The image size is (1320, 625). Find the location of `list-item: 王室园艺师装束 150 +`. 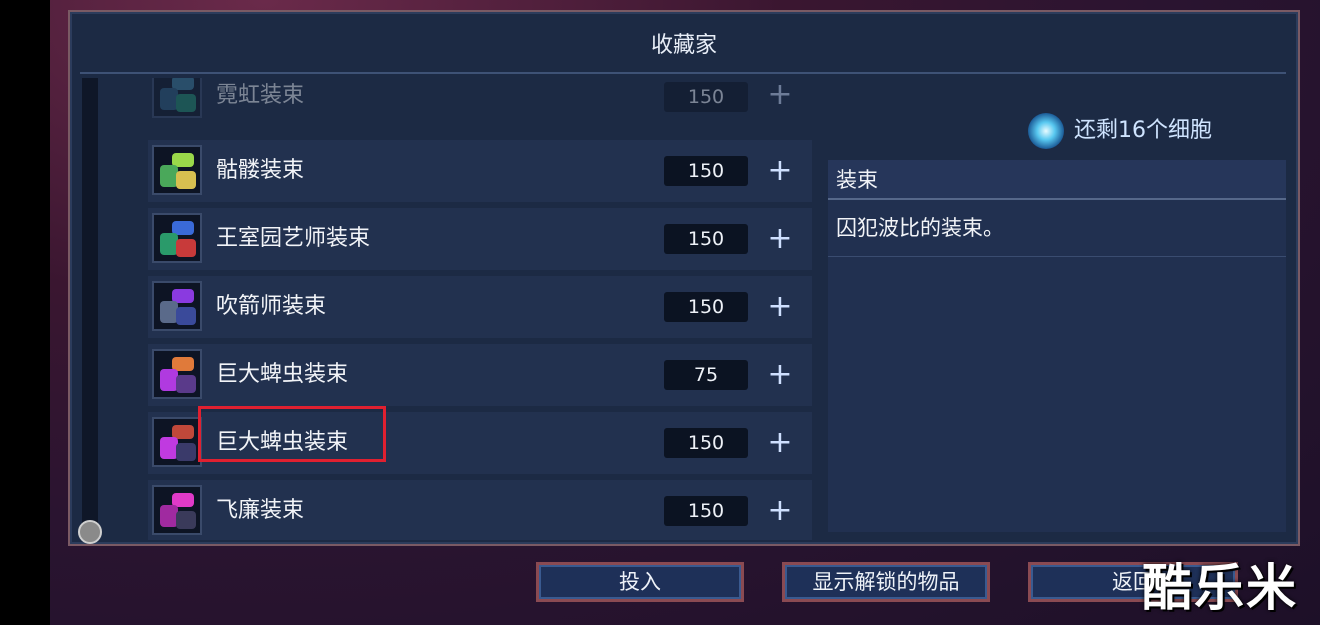

list-item: 王室园艺师装束 150 + is located at coordinates (480, 239).